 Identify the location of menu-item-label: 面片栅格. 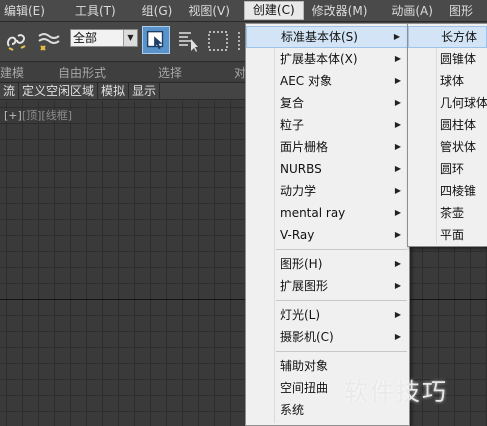
(304, 147).